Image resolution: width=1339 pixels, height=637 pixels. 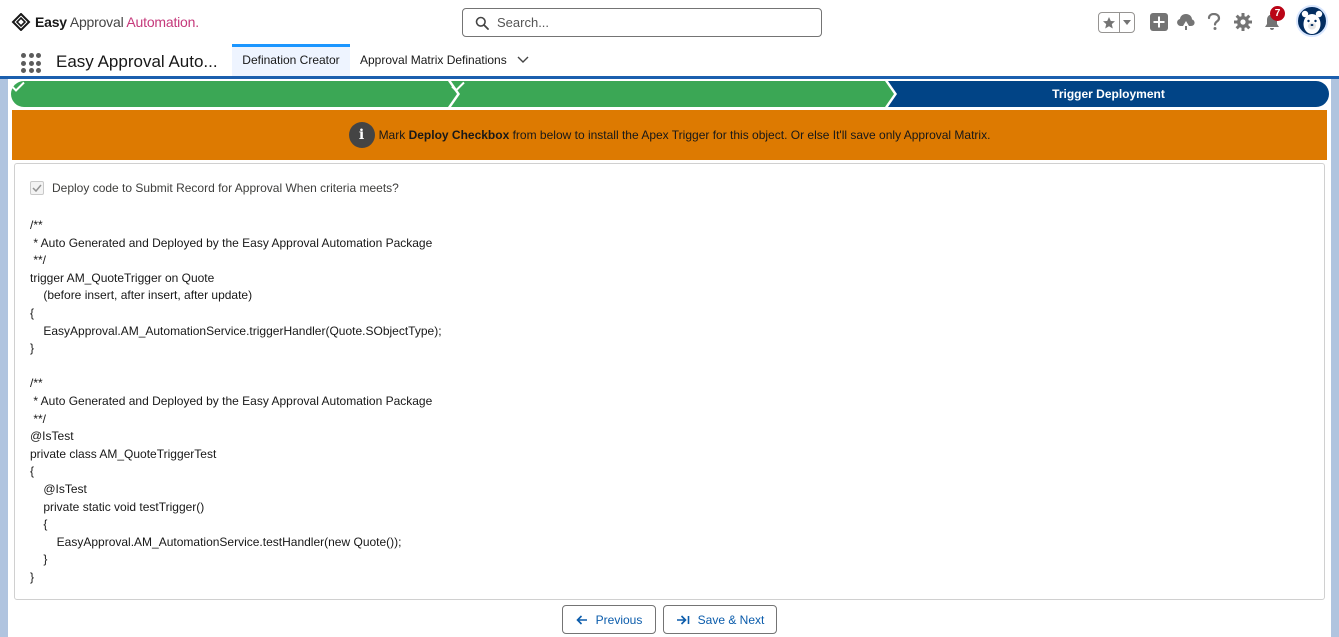 What do you see at coordinates (31, 63) in the screenshot?
I see `app-launcher-icon` at bounding box center [31, 63].